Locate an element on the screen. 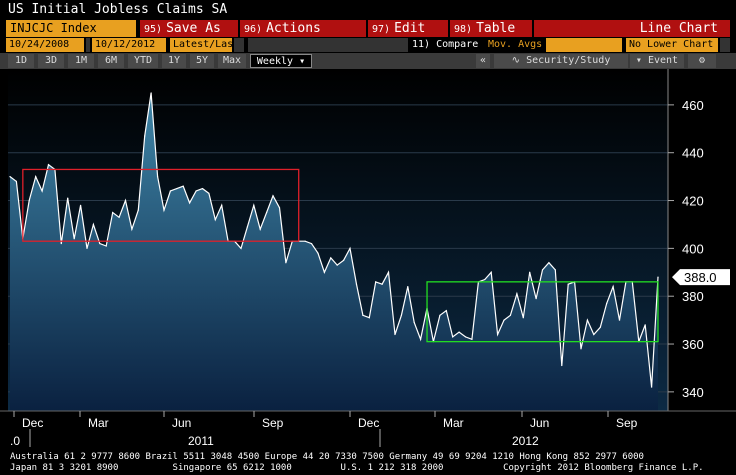 The image size is (736, 475). y-tick-label: 460 is located at coordinates (693, 105).